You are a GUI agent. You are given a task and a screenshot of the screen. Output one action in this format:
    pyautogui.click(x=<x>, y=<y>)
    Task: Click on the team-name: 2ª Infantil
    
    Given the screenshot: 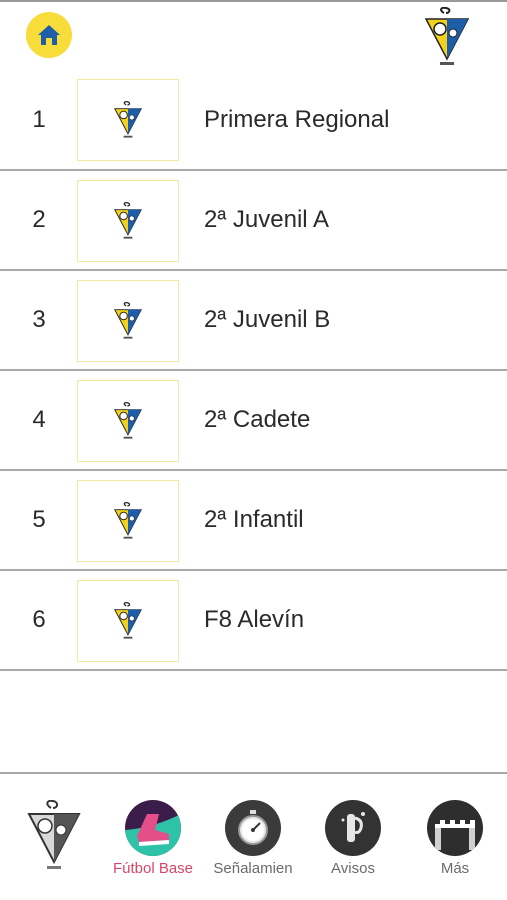 What is the action you would take?
    pyautogui.click(x=254, y=519)
    